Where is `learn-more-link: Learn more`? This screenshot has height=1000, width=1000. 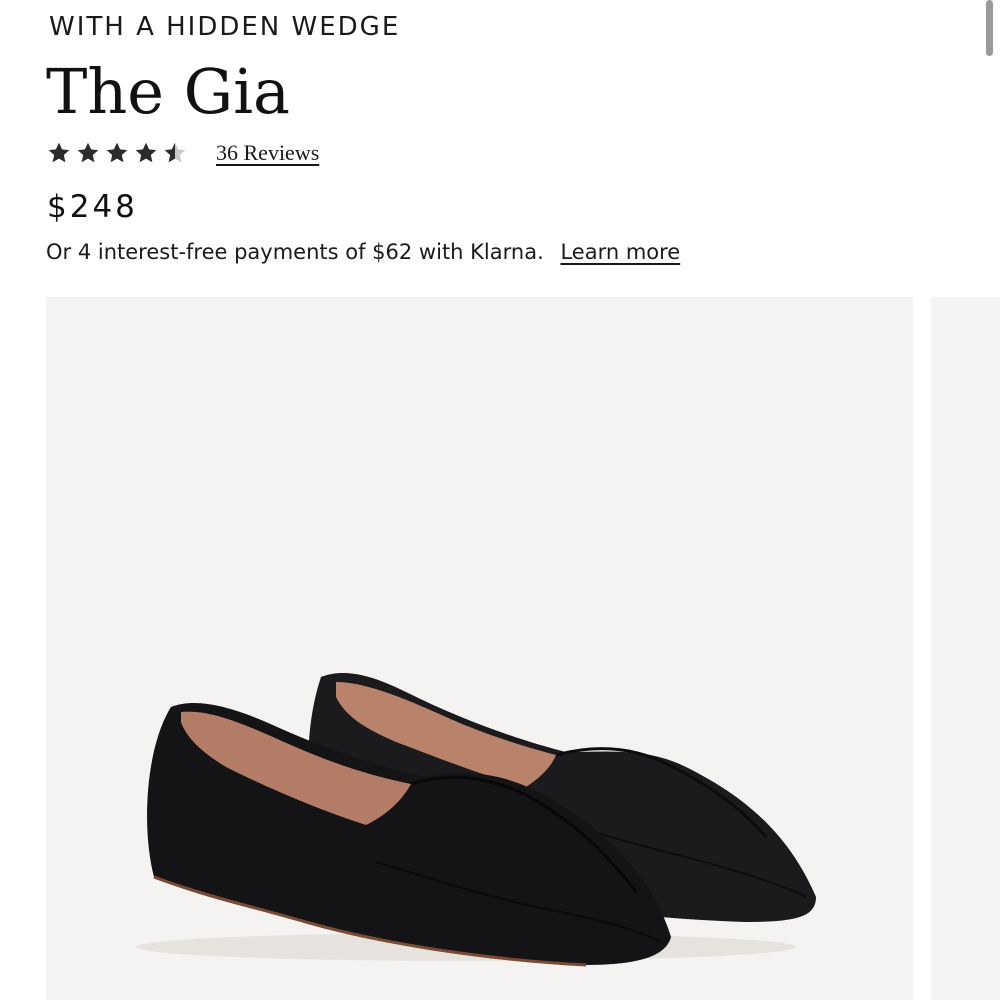 learn-more-link: Learn more is located at coordinates (620, 252).